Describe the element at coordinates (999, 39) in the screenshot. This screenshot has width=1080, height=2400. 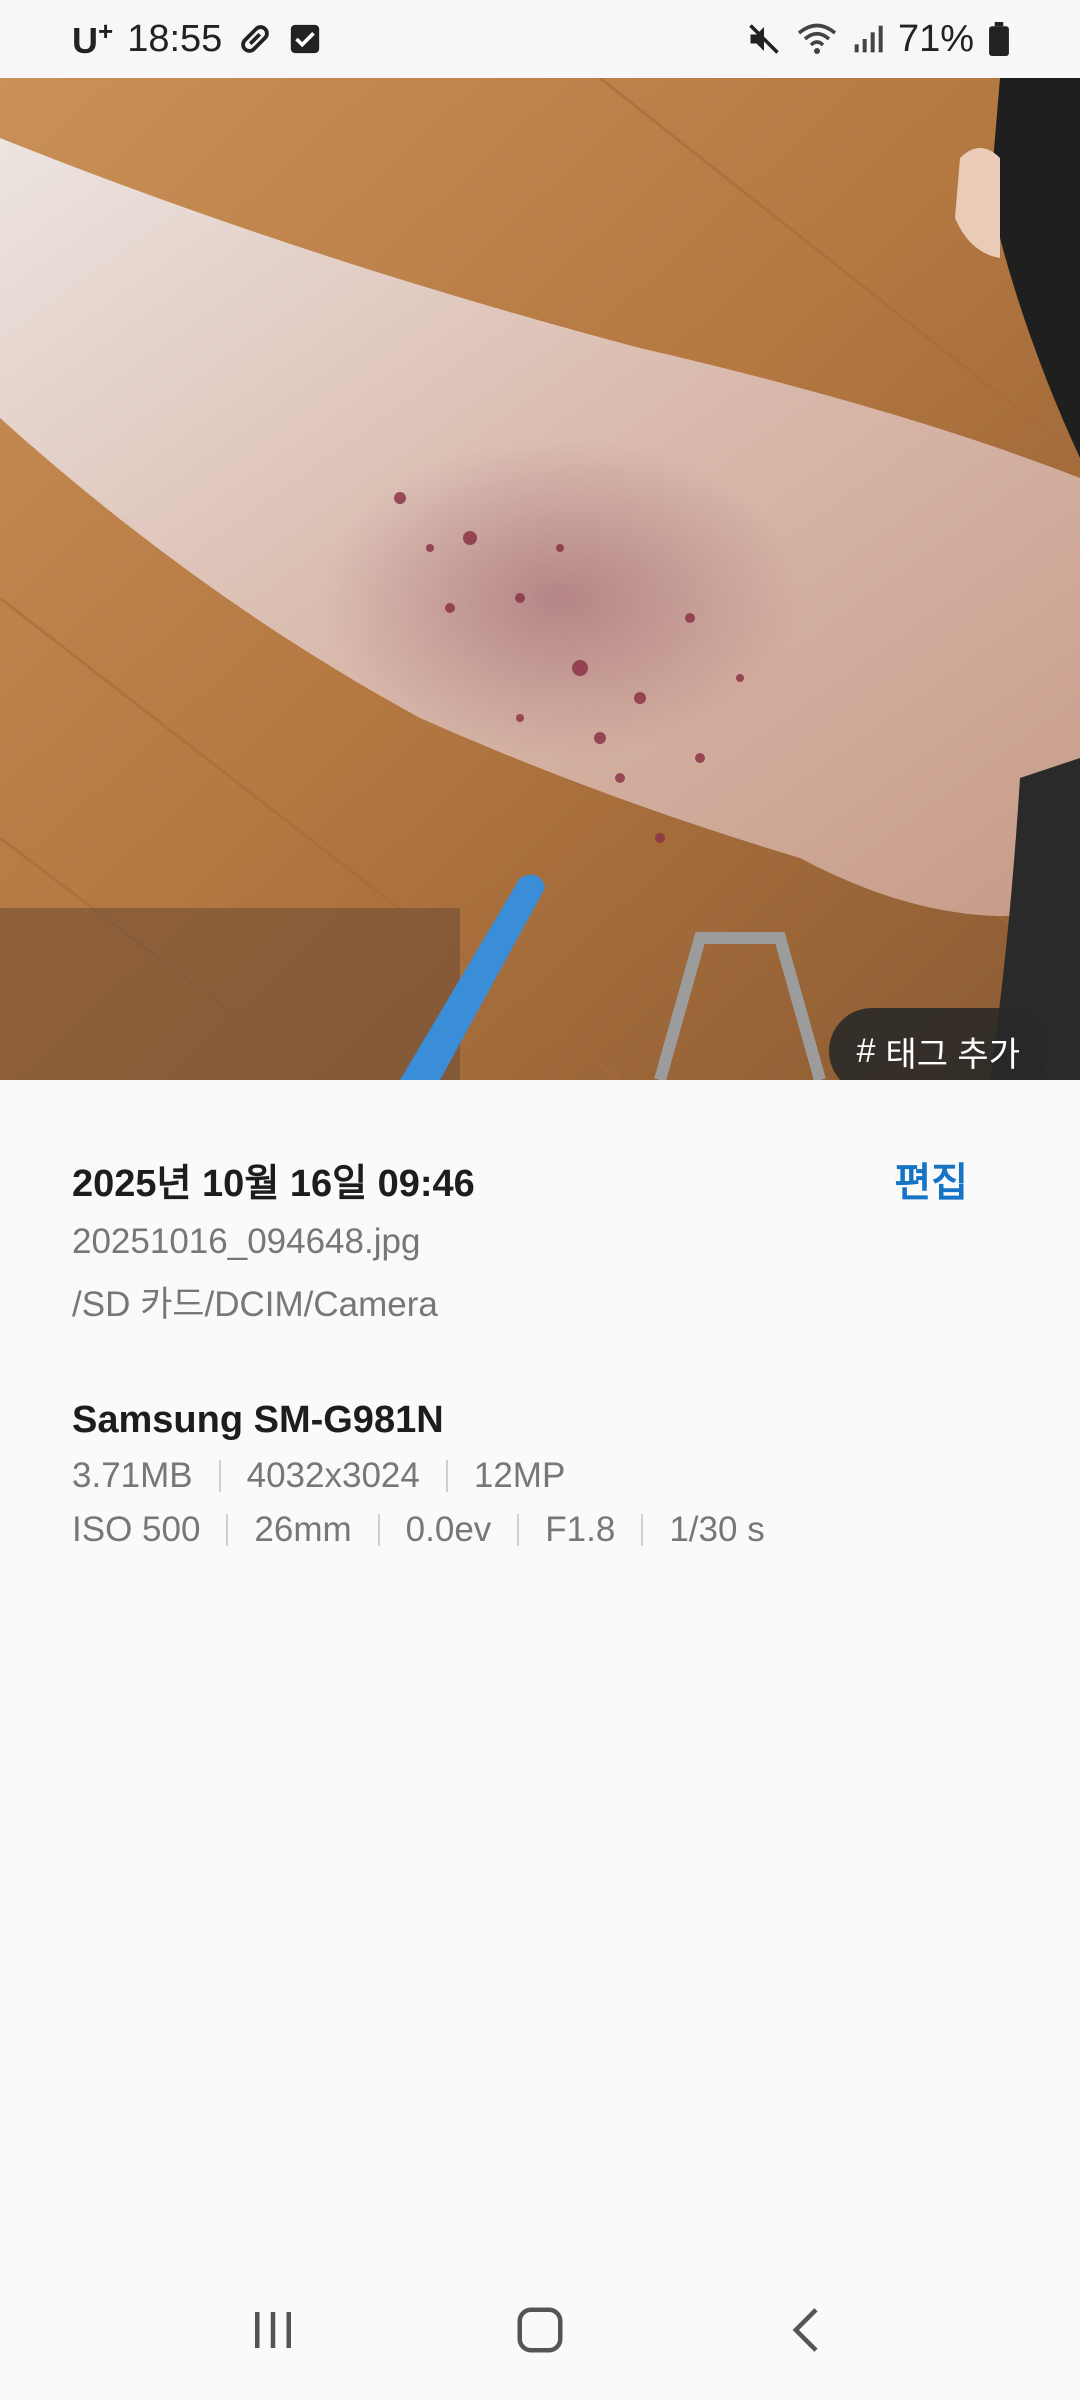
I see `battery-icon` at that location.